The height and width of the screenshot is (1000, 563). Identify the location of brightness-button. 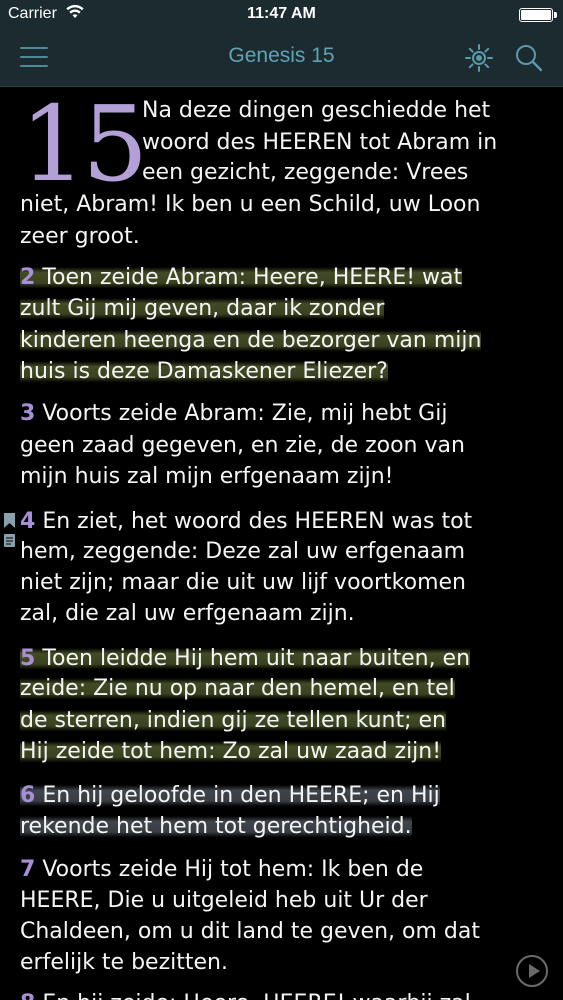
(479, 58).